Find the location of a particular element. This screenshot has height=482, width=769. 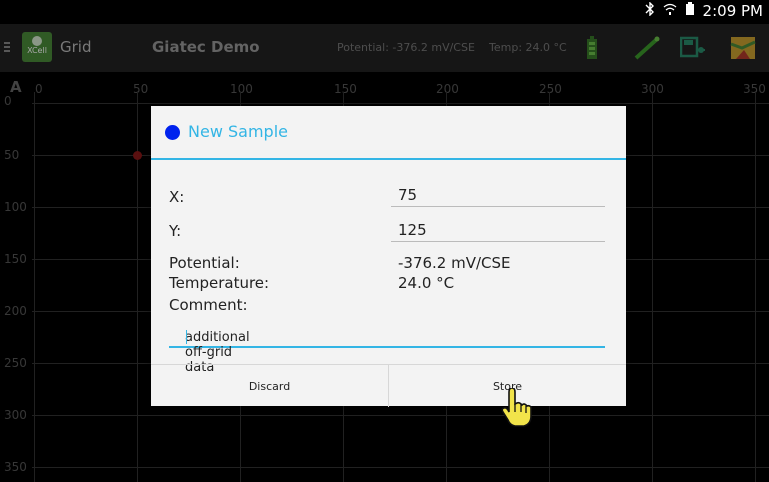

text-caret is located at coordinates (186, 337).